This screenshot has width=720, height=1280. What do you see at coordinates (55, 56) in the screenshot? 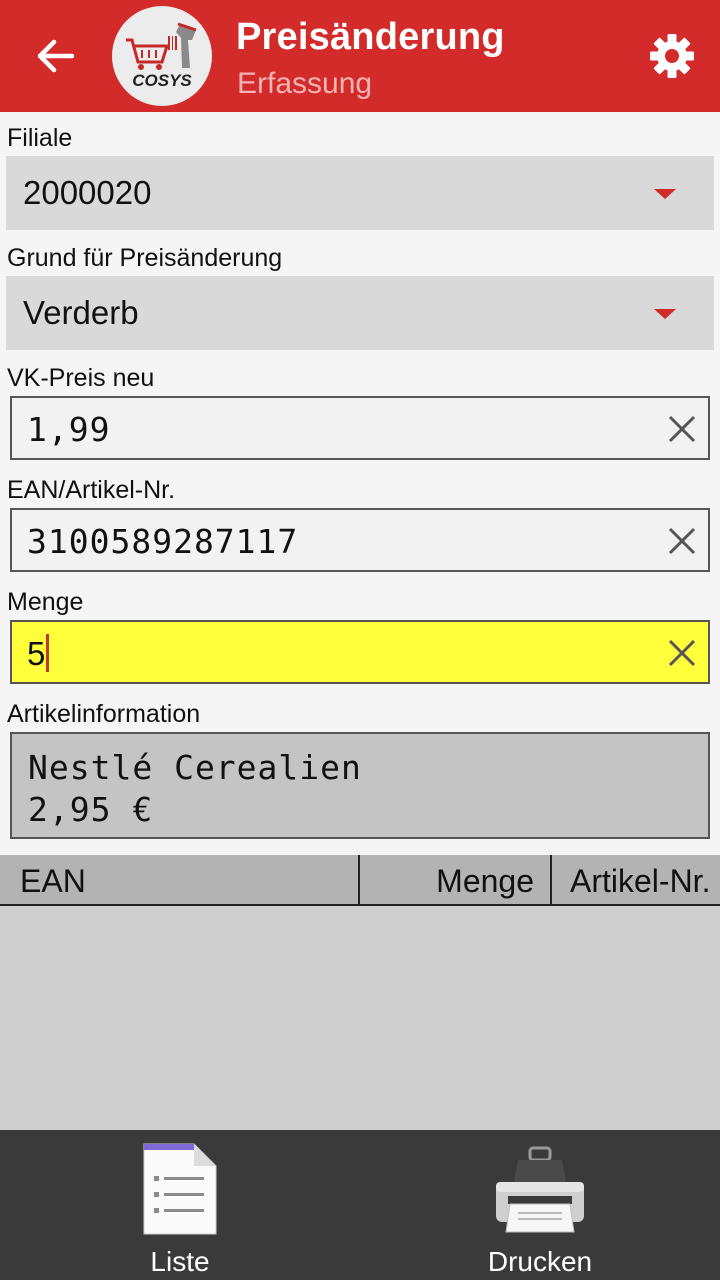
I see `back-arrow-icon` at bounding box center [55, 56].